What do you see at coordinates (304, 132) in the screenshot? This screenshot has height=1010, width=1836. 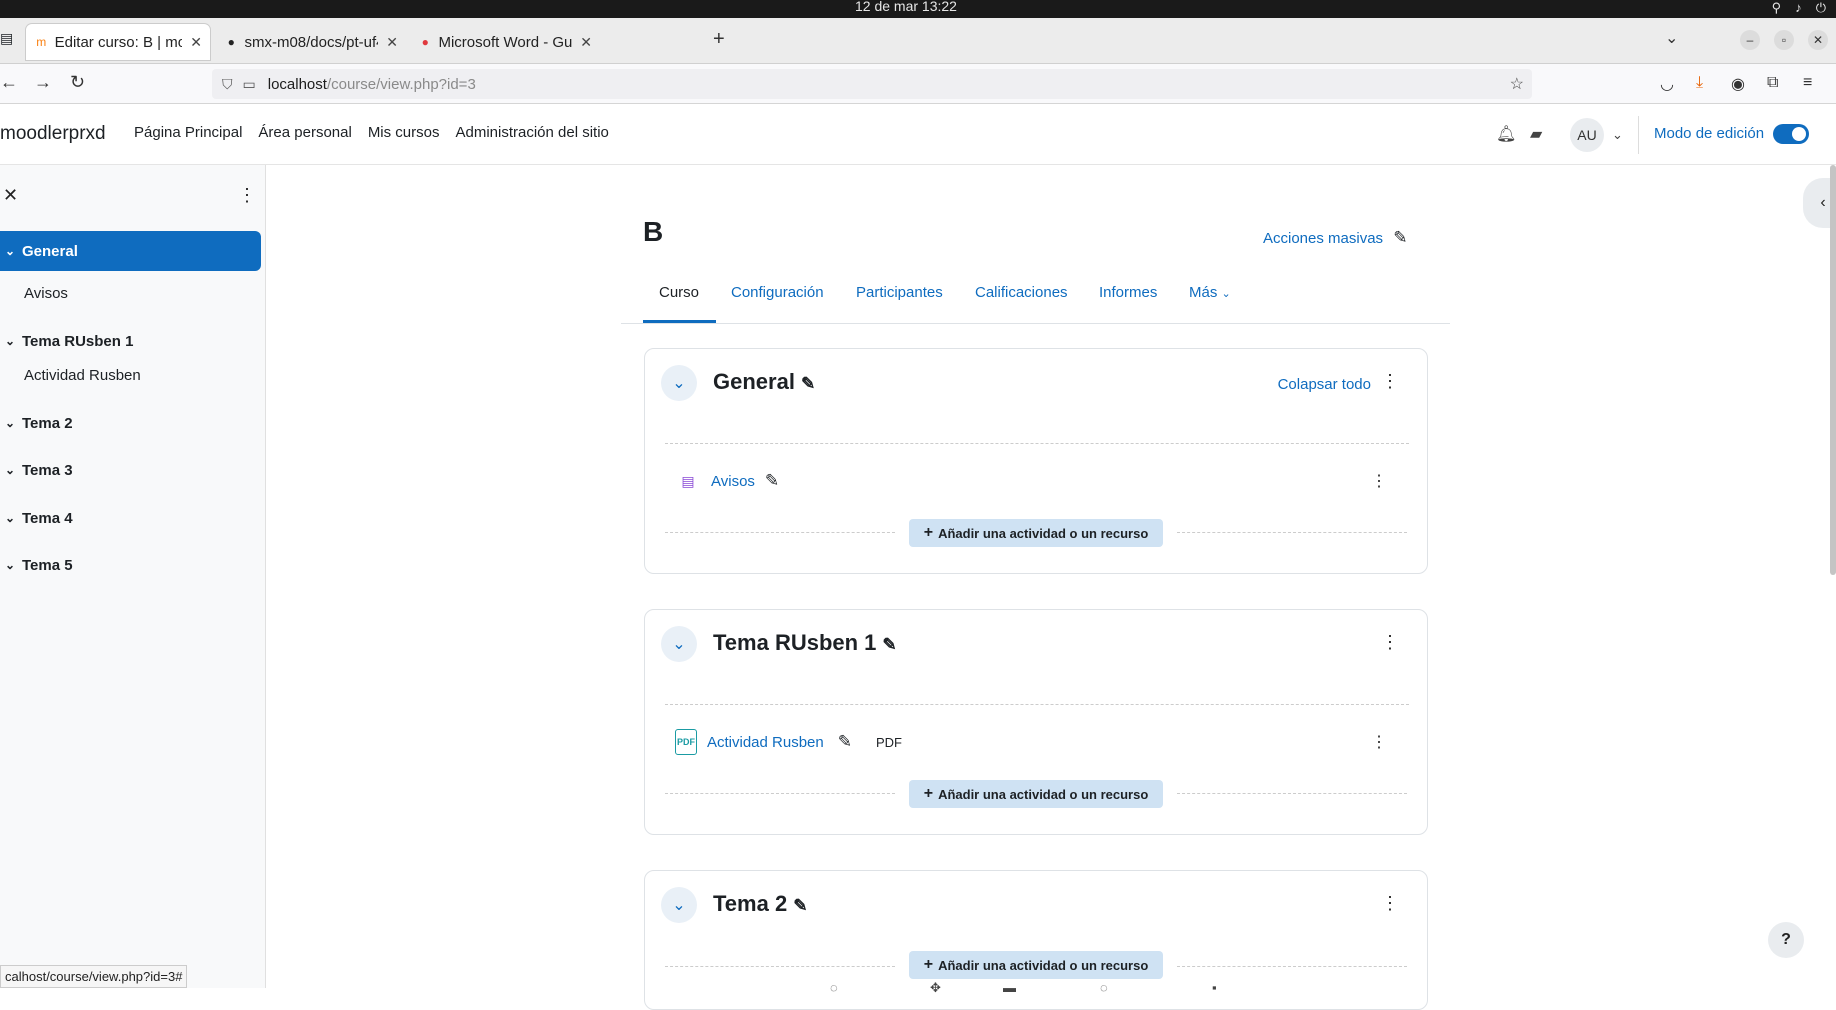 I see `nav-dashboard: Área personal` at bounding box center [304, 132].